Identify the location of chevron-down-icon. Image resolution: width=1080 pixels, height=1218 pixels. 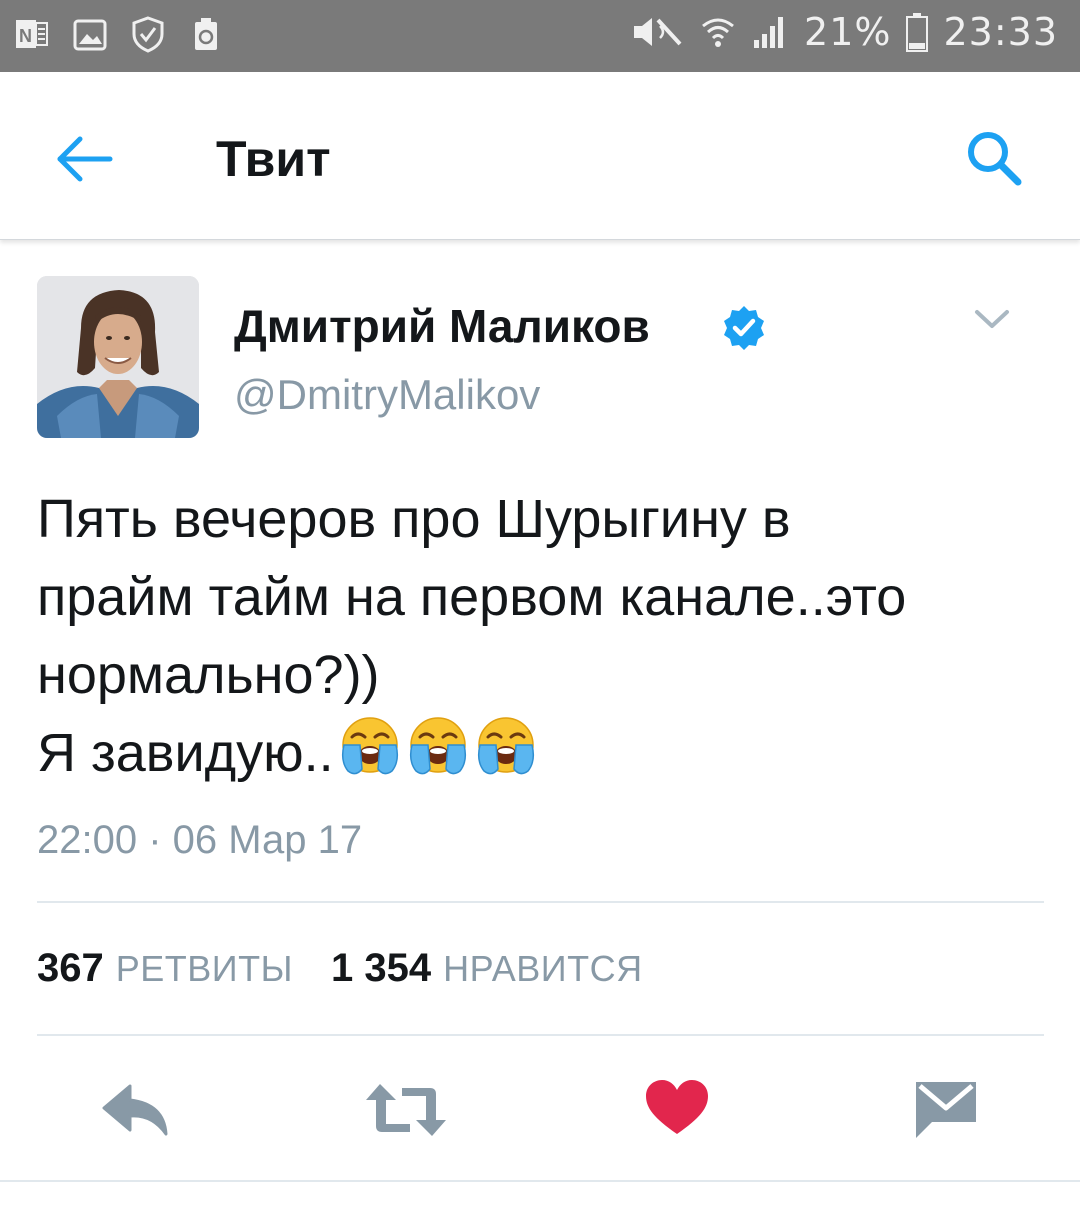
(992, 319).